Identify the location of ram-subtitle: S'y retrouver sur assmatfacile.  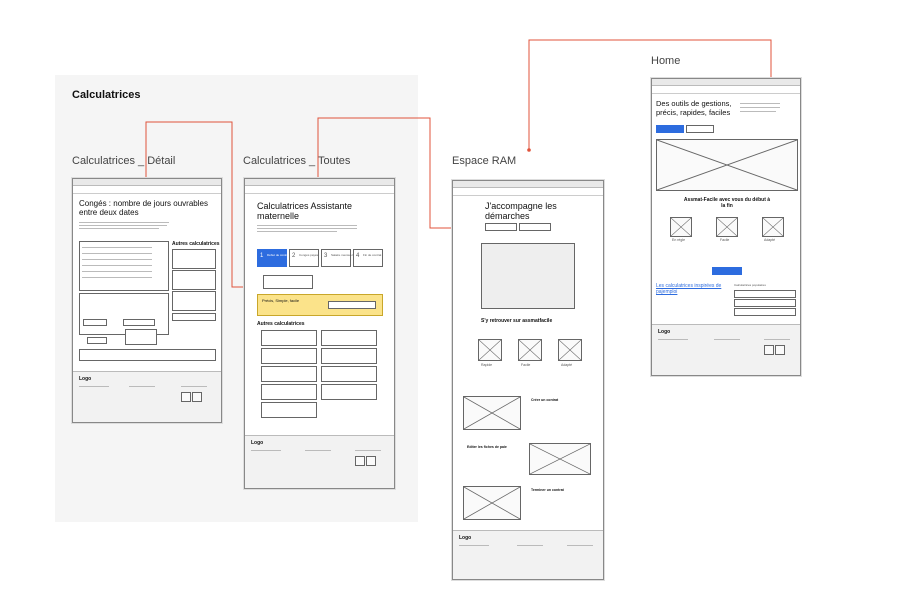
(517, 321).